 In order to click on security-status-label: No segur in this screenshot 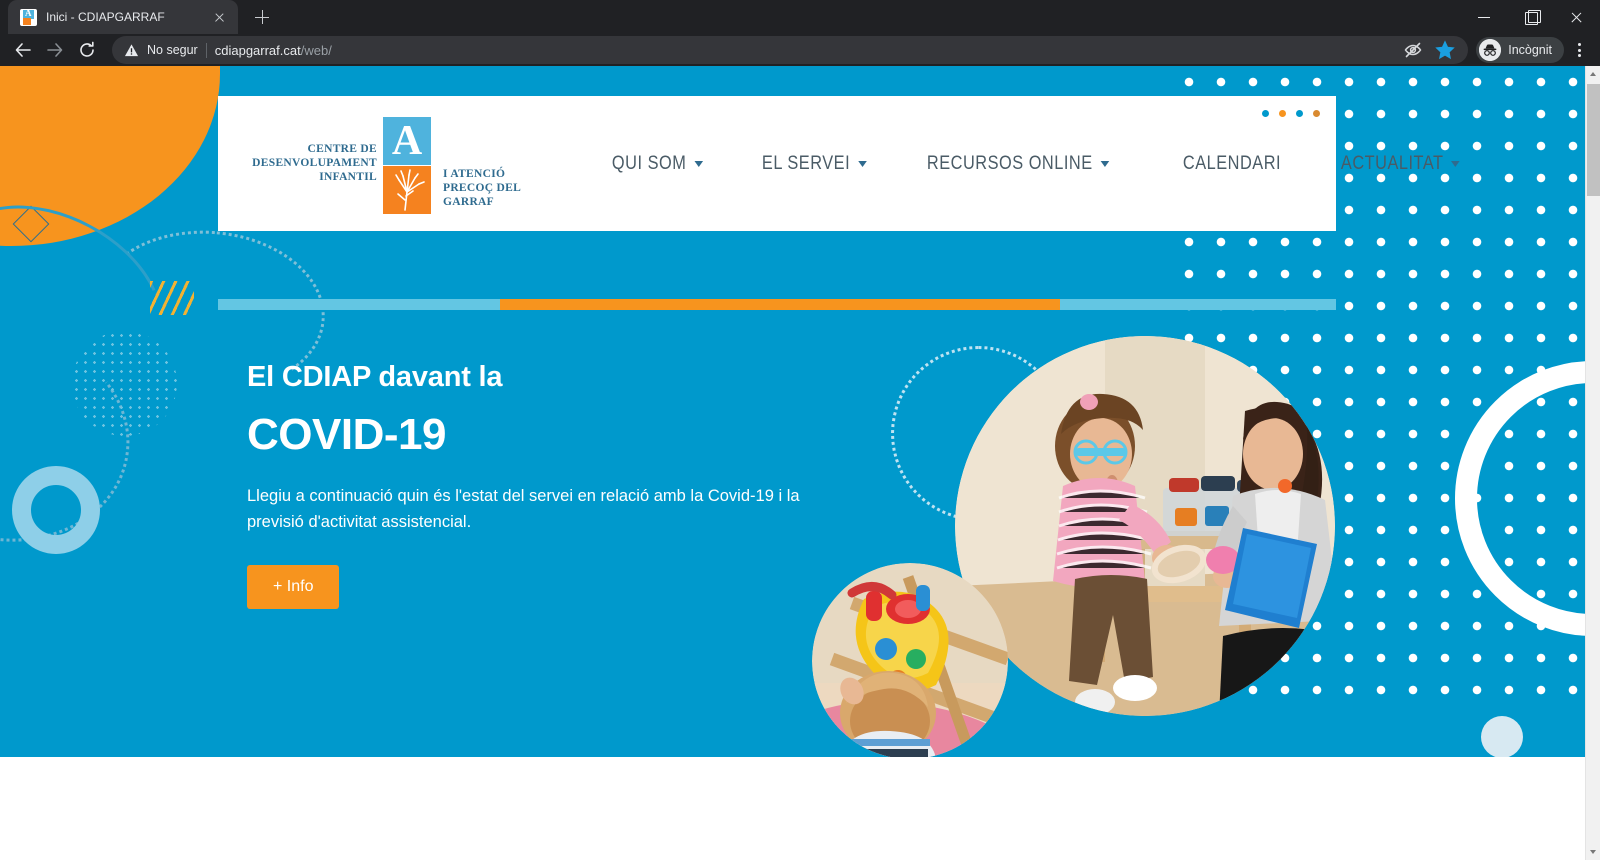, I will do `click(172, 50)`.